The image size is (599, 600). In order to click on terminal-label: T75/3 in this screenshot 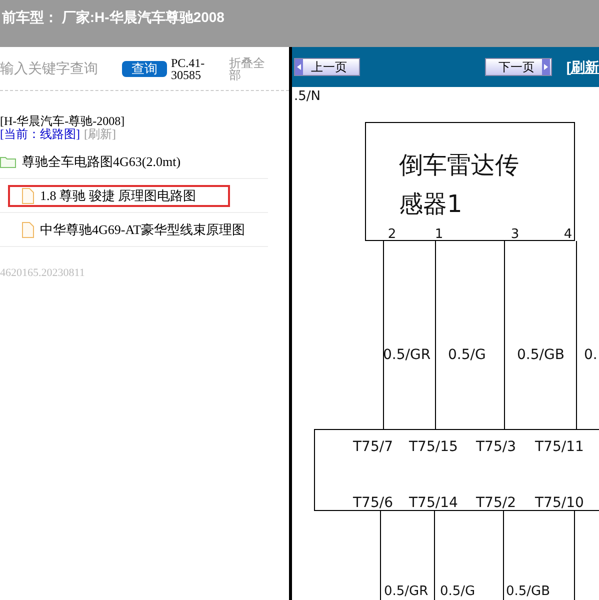, I will do `click(496, 447)`.